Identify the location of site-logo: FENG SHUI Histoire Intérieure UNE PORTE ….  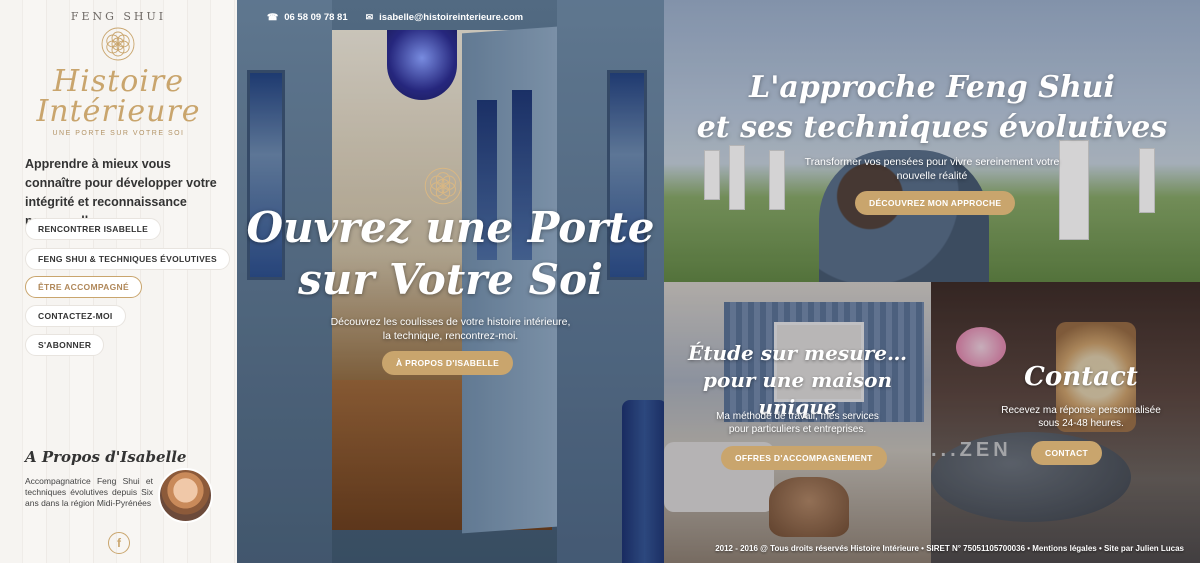
(118, 72).